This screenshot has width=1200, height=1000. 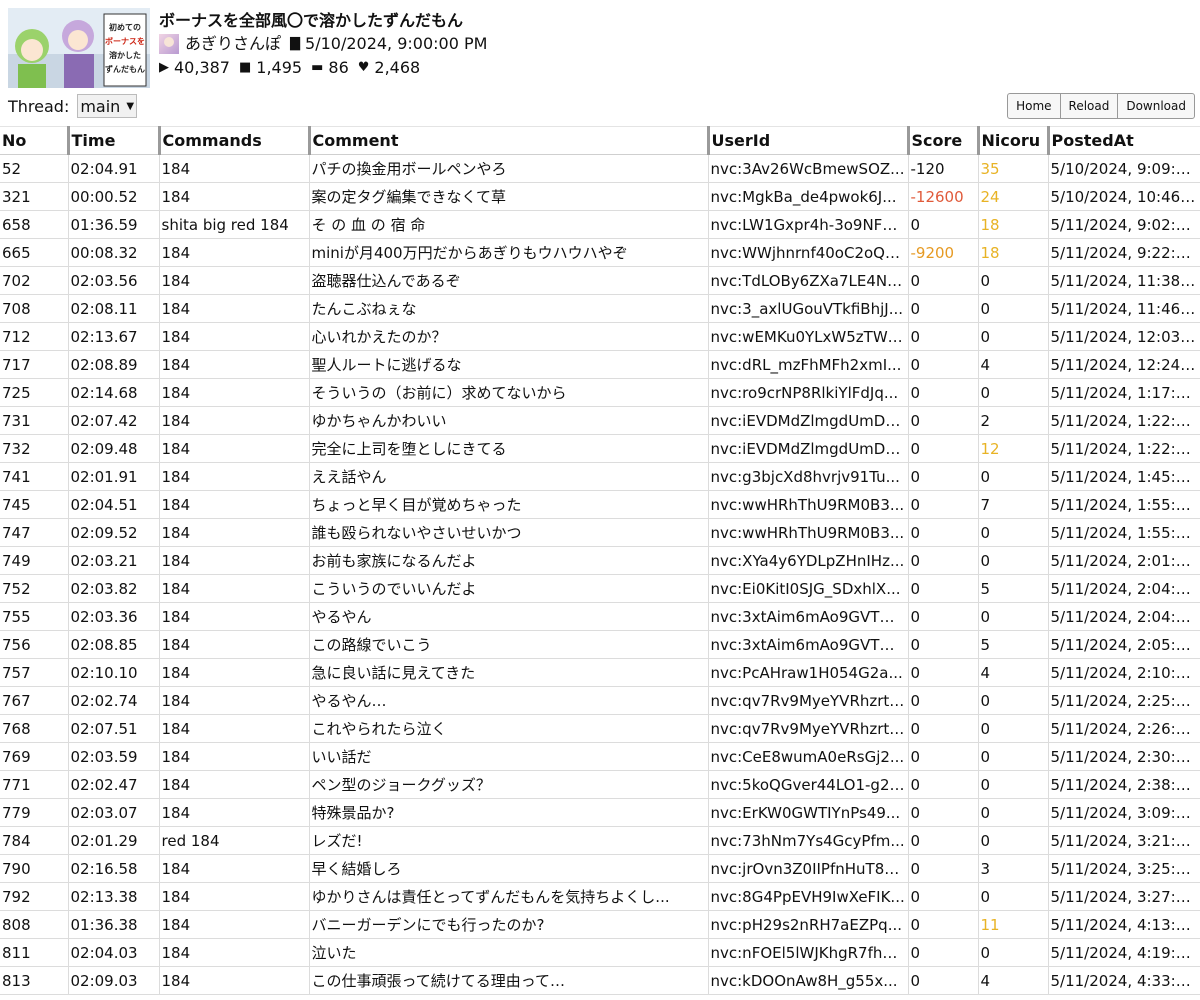 What do you see at coordinates (79, 48) in the screenshot?
I see `video-thumbnail: 初めての ボーナスを 溶かした ずんだもん` at bounding box center [79, 48].